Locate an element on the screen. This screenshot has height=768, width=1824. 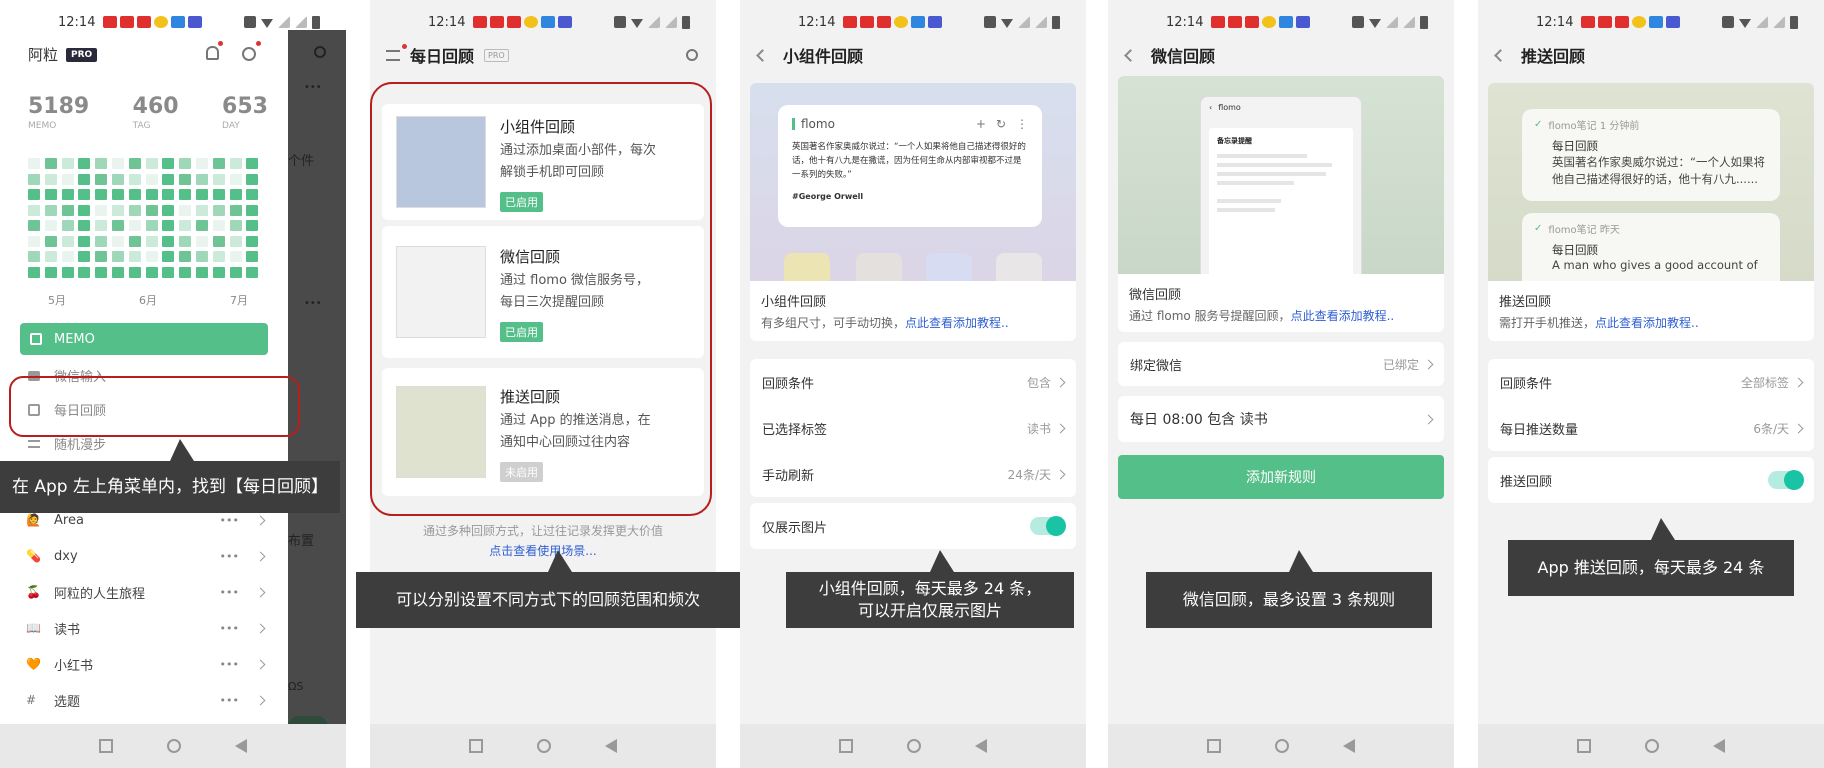
row-bind-wechat: 绑定微信 已绑定 is located at coordinates (1281, 364).